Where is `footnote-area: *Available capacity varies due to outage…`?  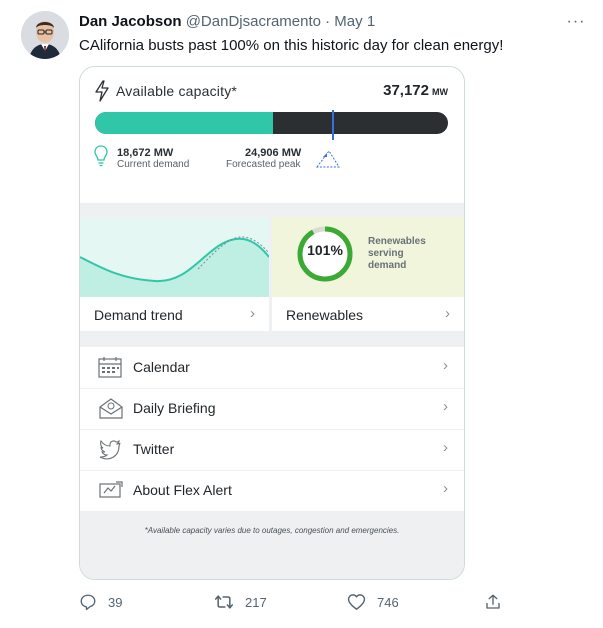
footnote-area: *Available capacity varies due to outage… is located at coordinates (272, 545).